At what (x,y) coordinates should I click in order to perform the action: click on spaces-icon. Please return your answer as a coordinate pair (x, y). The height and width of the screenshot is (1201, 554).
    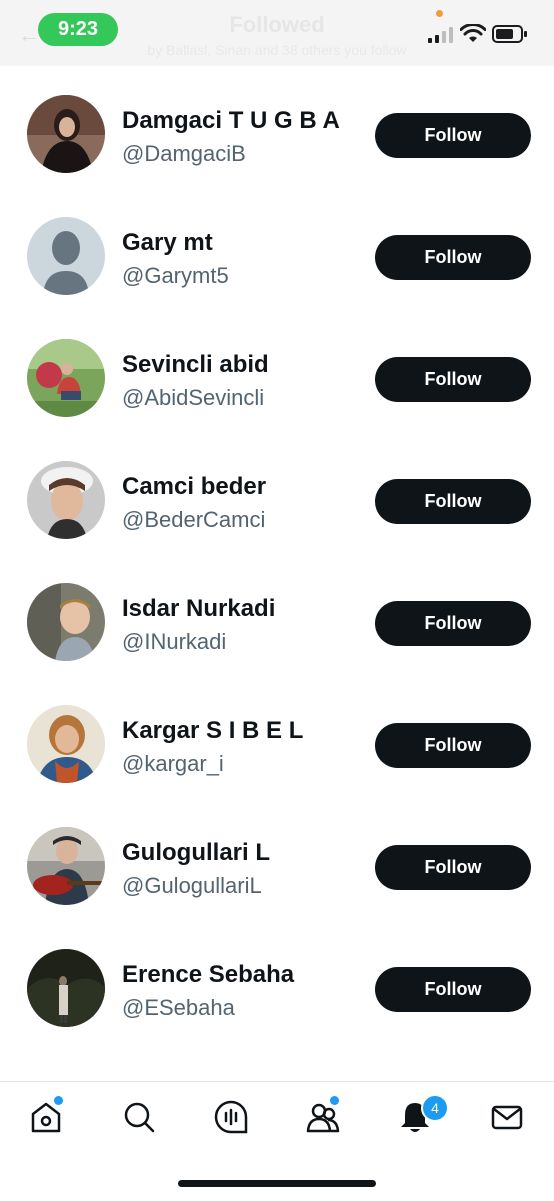
    Looking at the image, I should click on (231, 1117).